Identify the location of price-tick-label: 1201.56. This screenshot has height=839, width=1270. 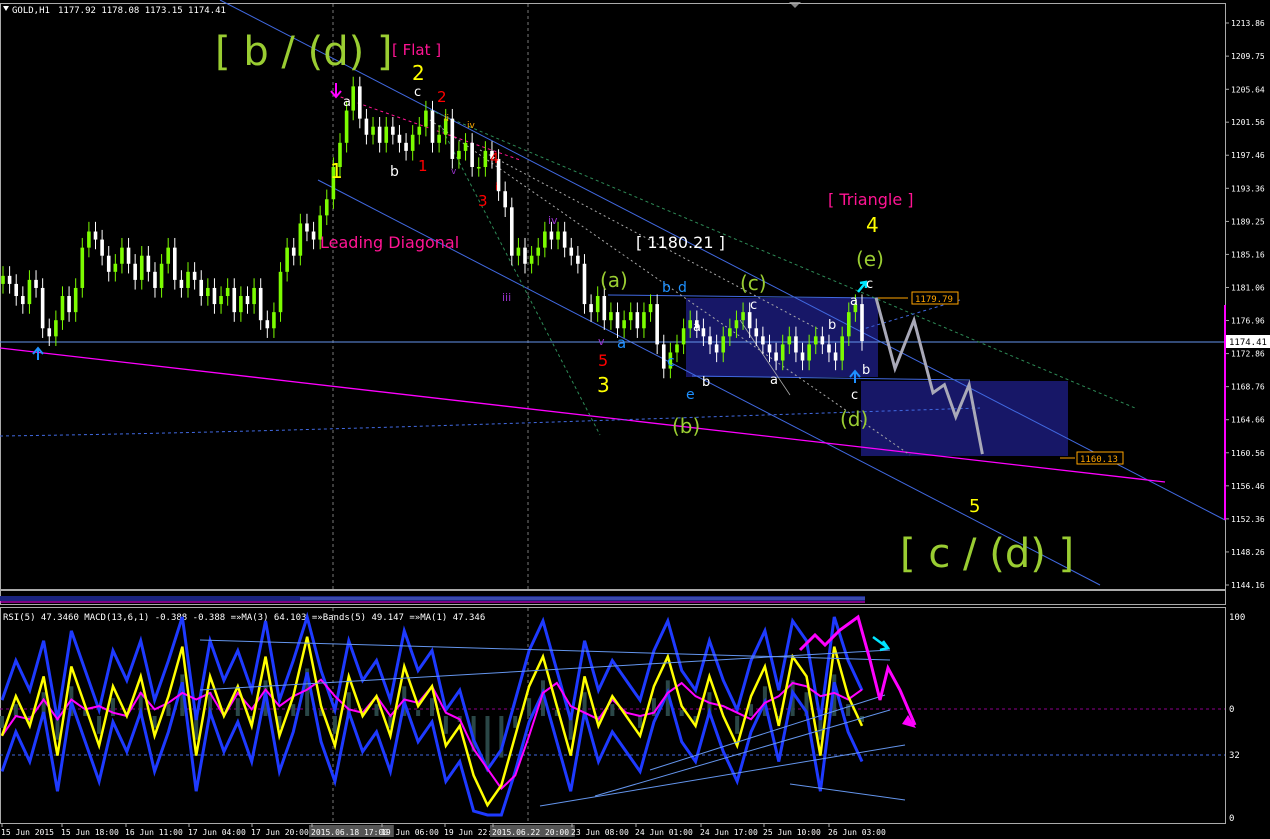
(1248, 122).